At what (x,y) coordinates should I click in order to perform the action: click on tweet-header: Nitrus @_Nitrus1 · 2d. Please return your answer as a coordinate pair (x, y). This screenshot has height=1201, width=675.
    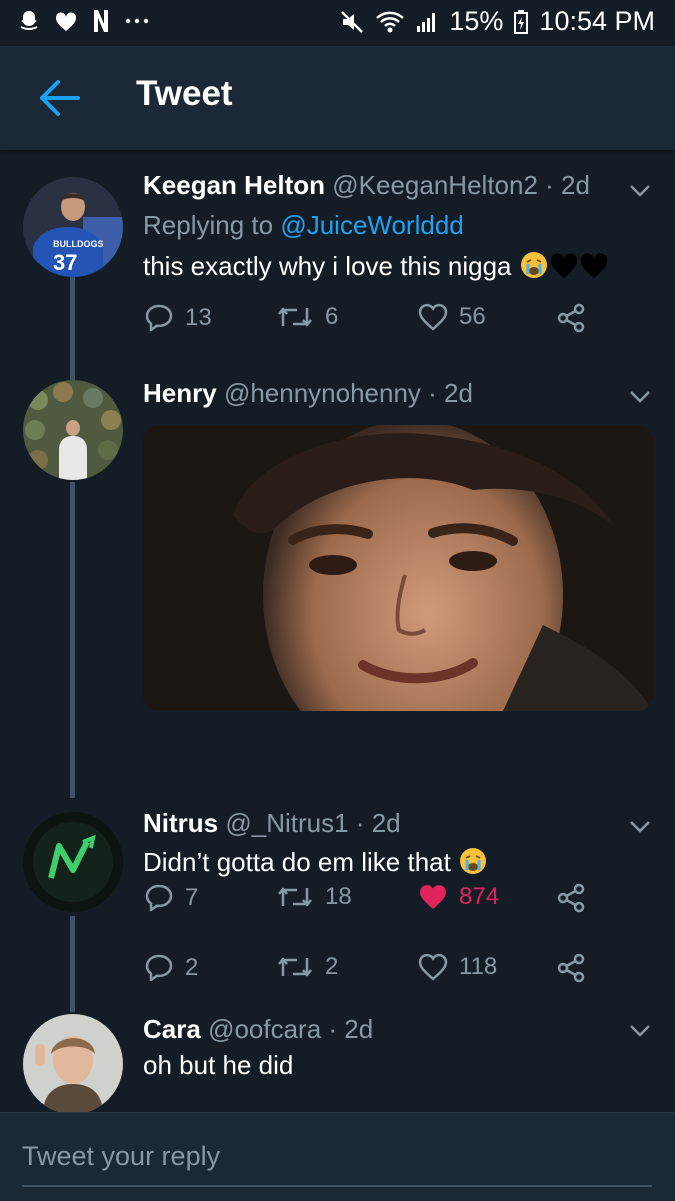
    Looking at the image, I should click on (379, 823).